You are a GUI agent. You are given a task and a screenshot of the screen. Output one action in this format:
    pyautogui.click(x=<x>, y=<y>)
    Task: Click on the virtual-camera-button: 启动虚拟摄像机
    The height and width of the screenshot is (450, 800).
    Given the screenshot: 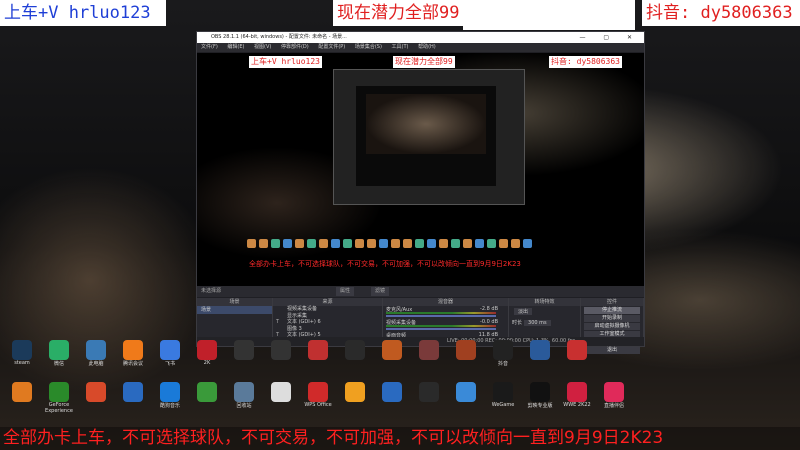 What is the action you would take?
    pyautogui.click(x=612, y=326)
    